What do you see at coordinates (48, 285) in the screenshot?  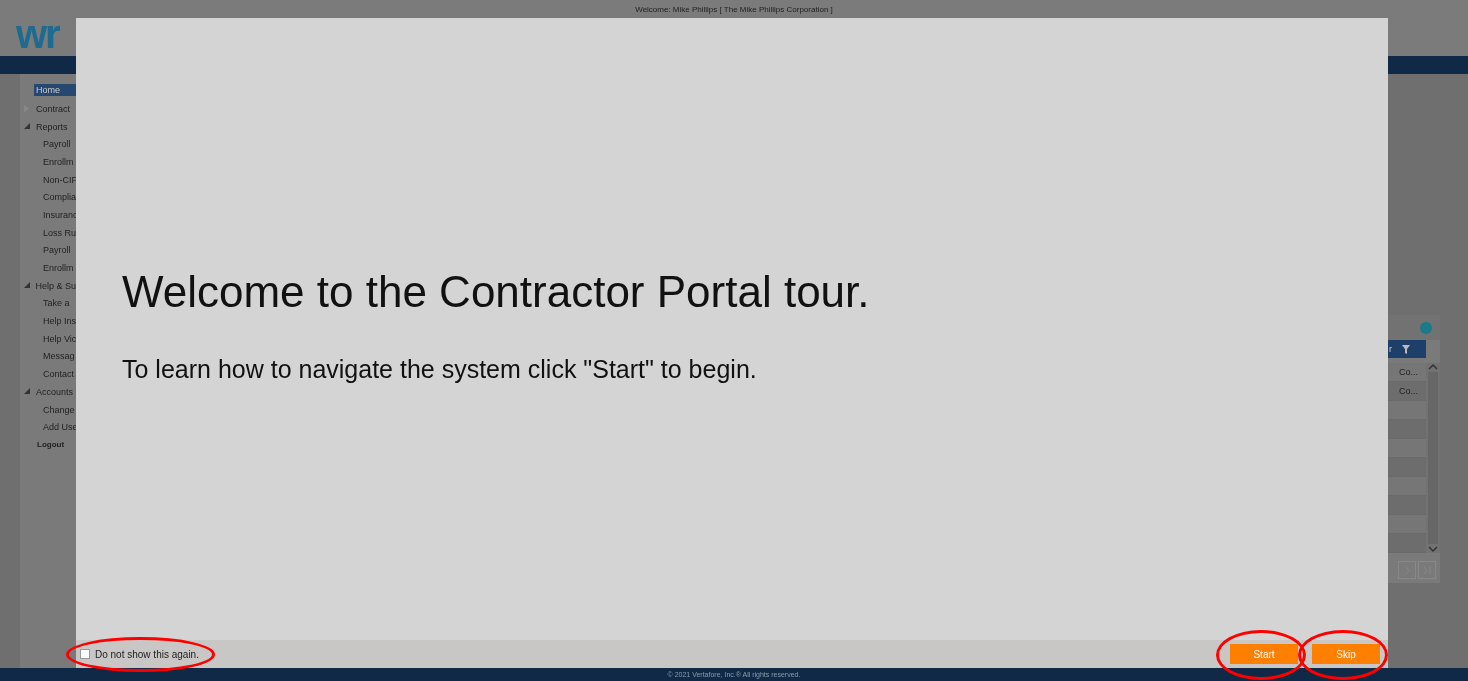 I see `sidebar-section: Help & Su` at bounding box center [48, 285].